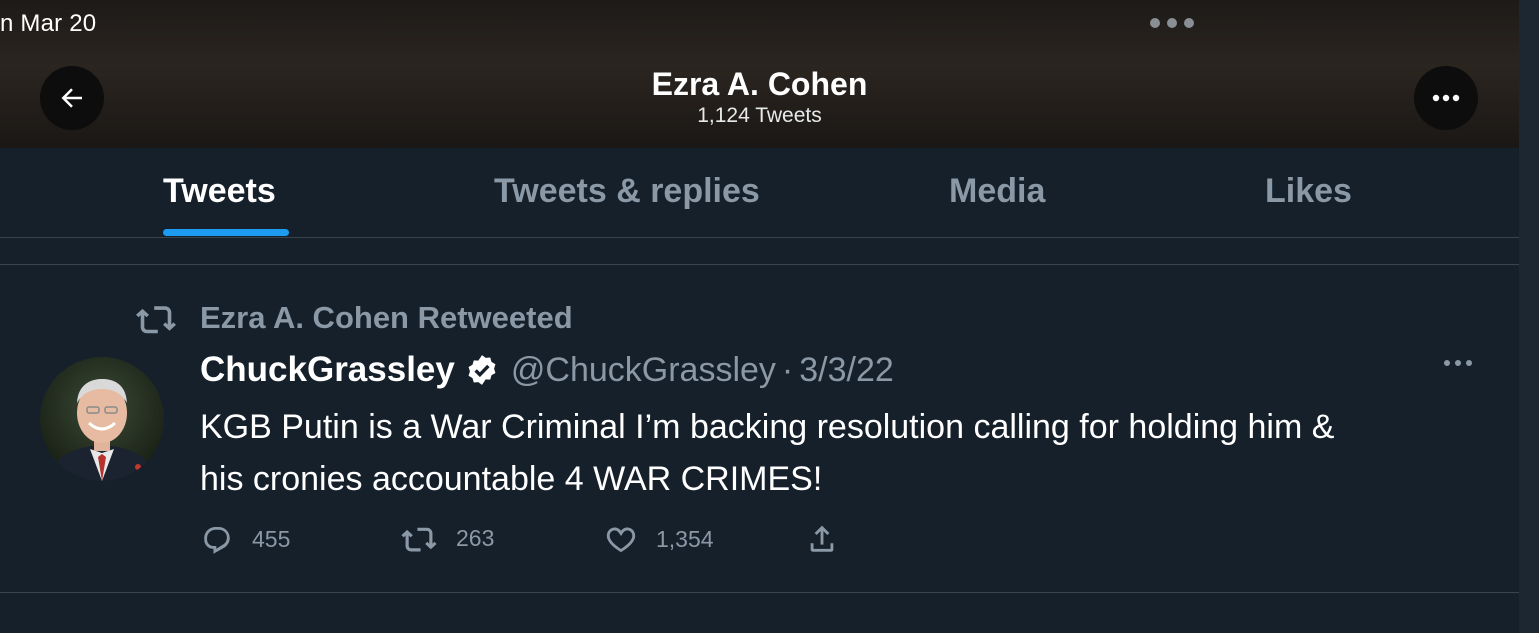 This screenshot has height=633, width=1539. Describe the element at coordinates (386, 317) in the screenshot. I see `retweeted-by-label: Ezra A. Cohen Retweeted` at that location.